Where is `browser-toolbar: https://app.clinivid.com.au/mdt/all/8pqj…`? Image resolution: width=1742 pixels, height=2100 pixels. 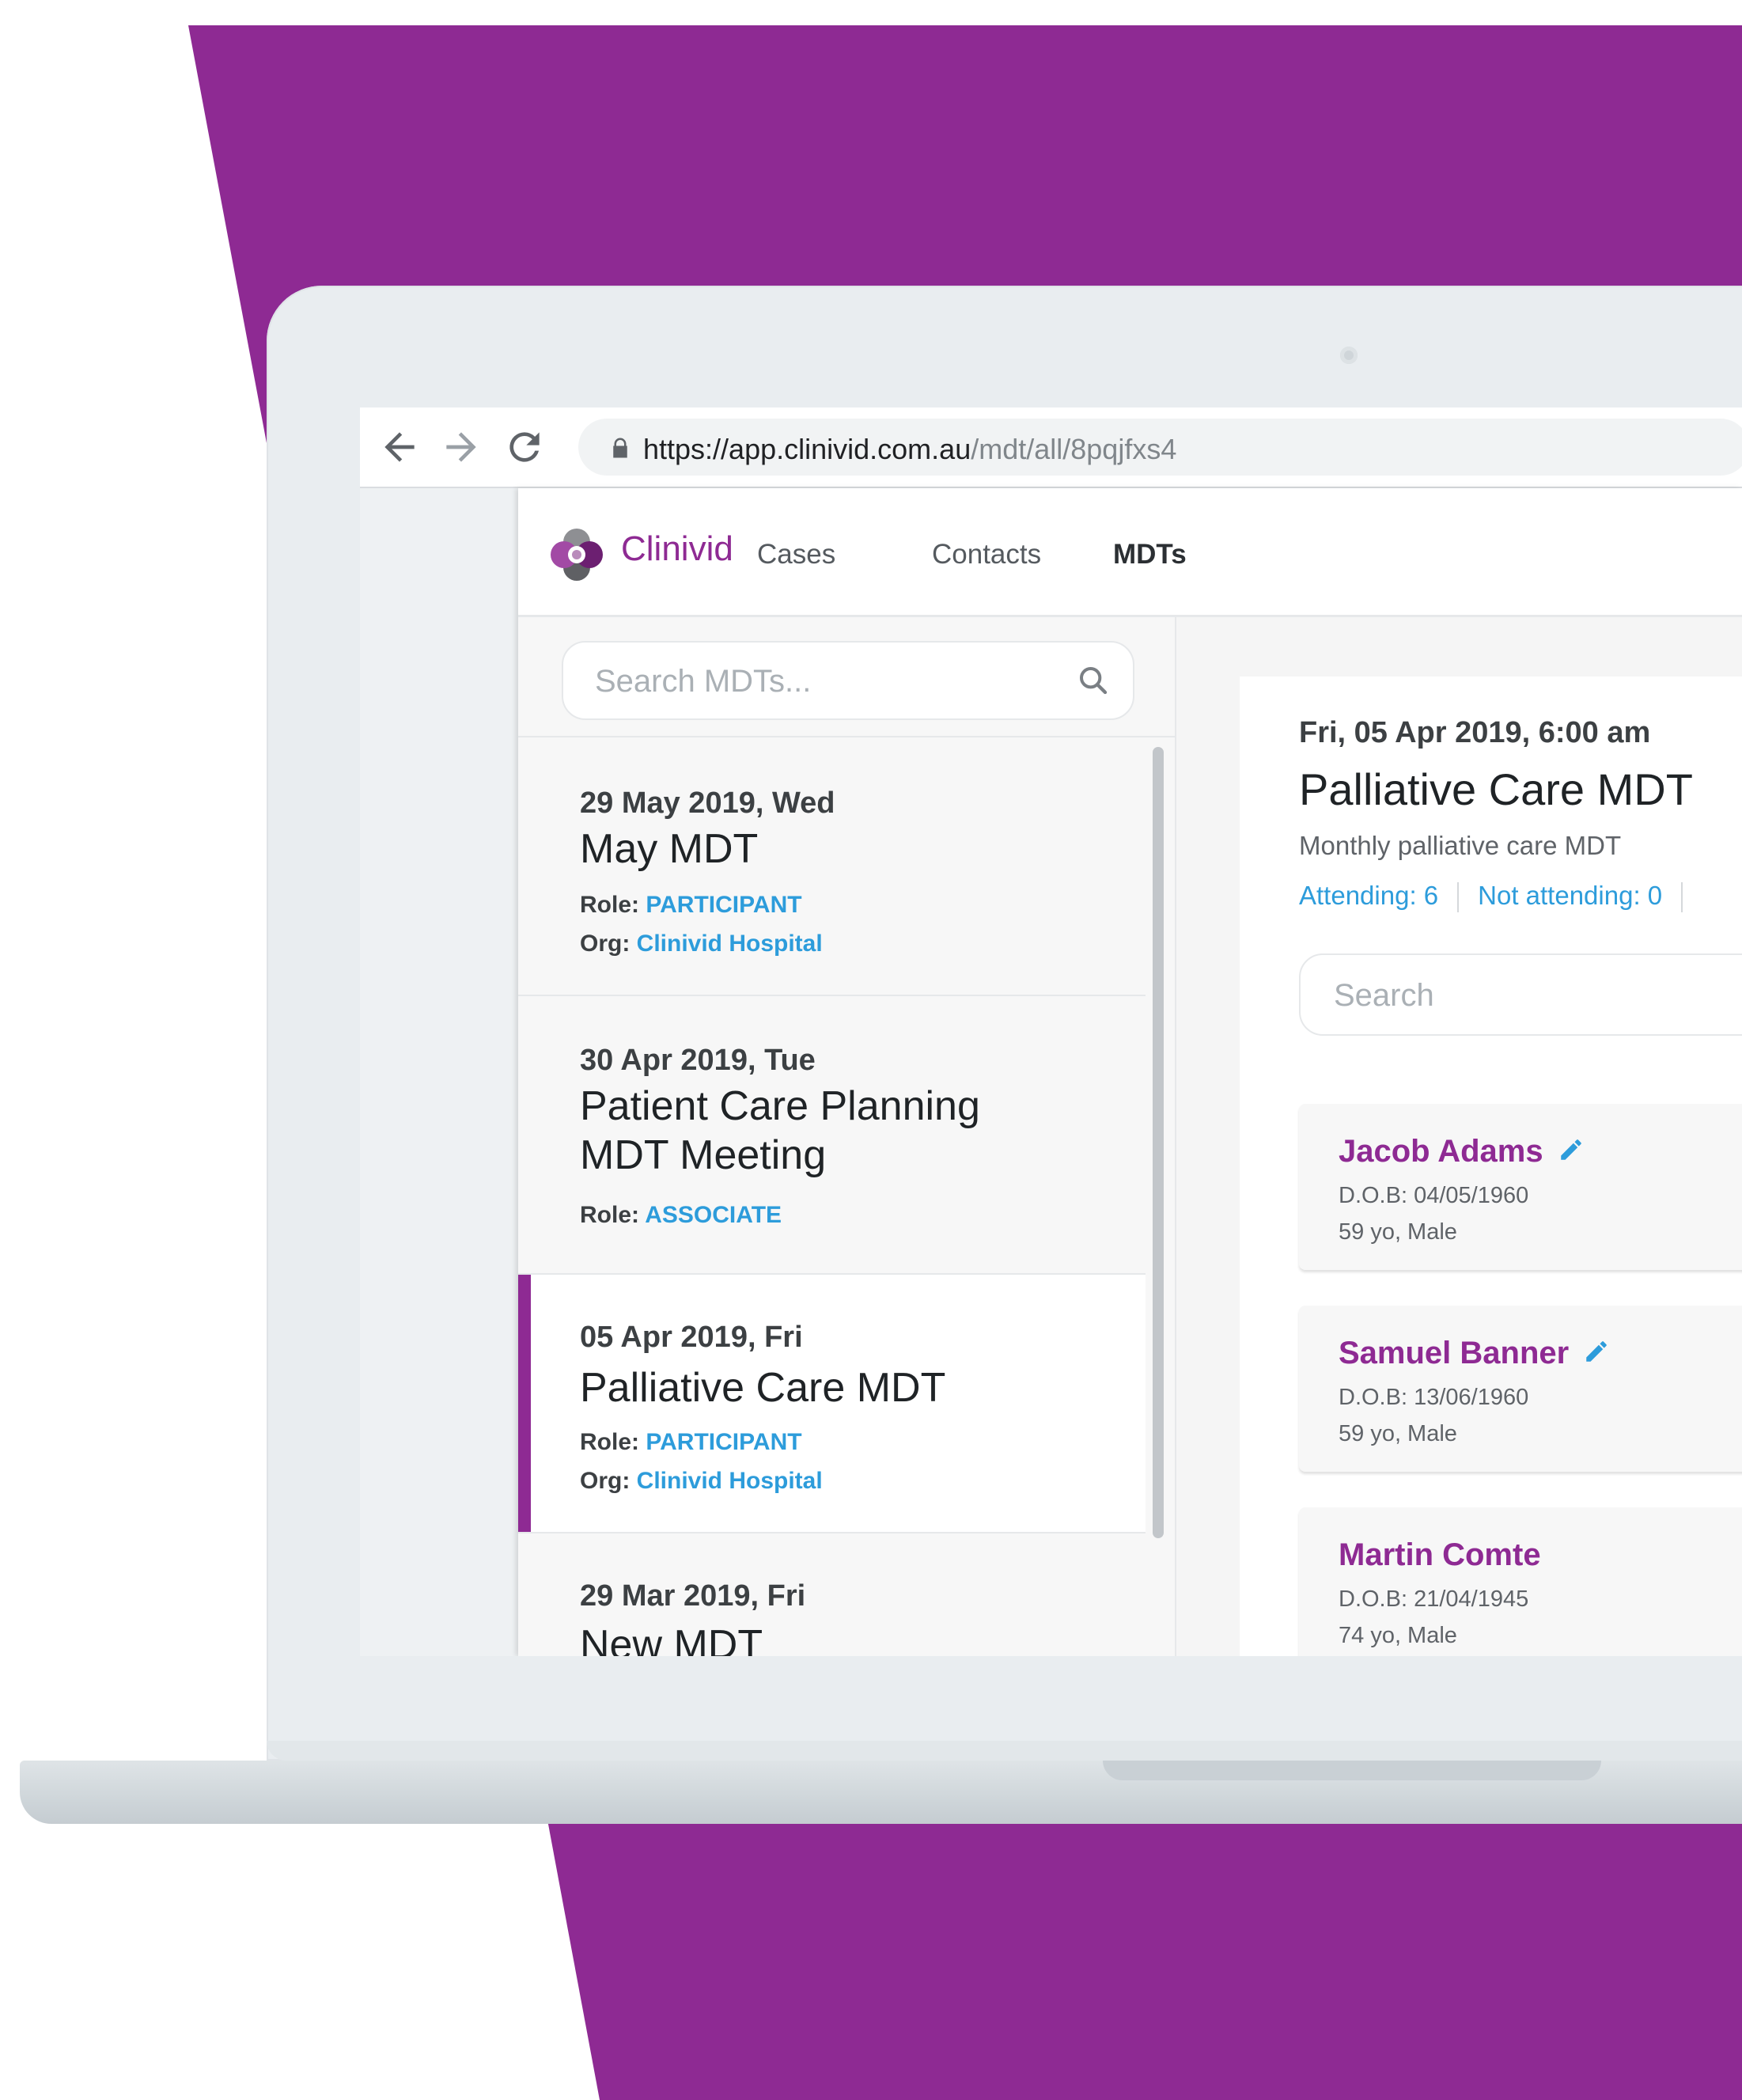 browser-toolbar: https://app.clinivid.com.au/mdt/all/8pqj… is located at coordinates (1051, 447).